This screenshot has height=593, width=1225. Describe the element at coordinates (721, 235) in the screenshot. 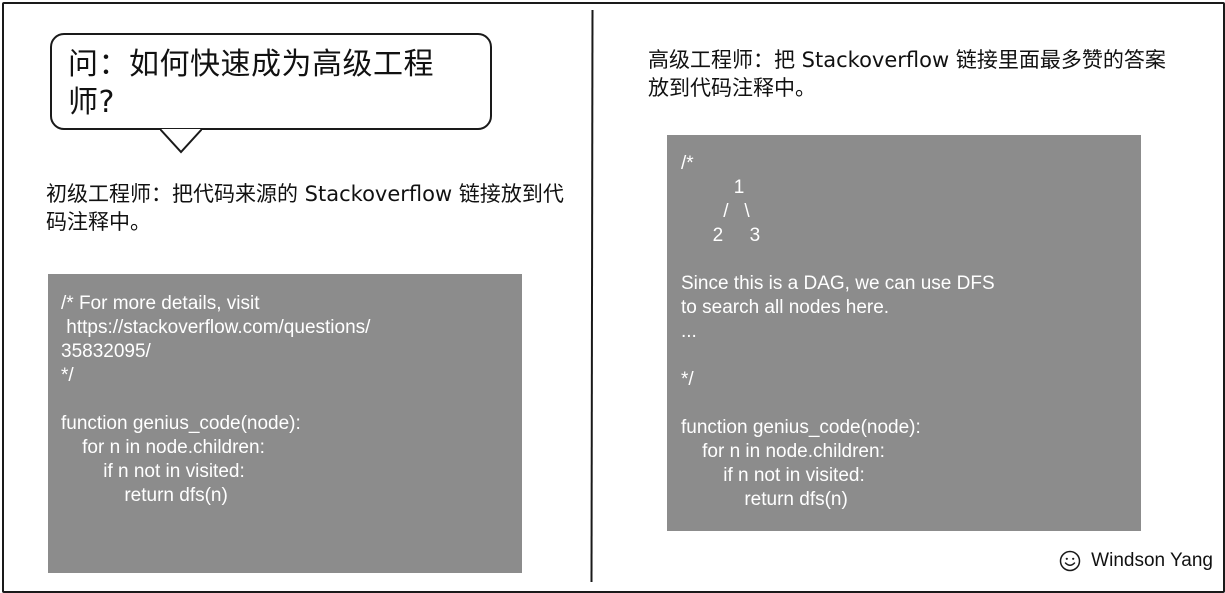

I see `code-line: 2 3` at that location.